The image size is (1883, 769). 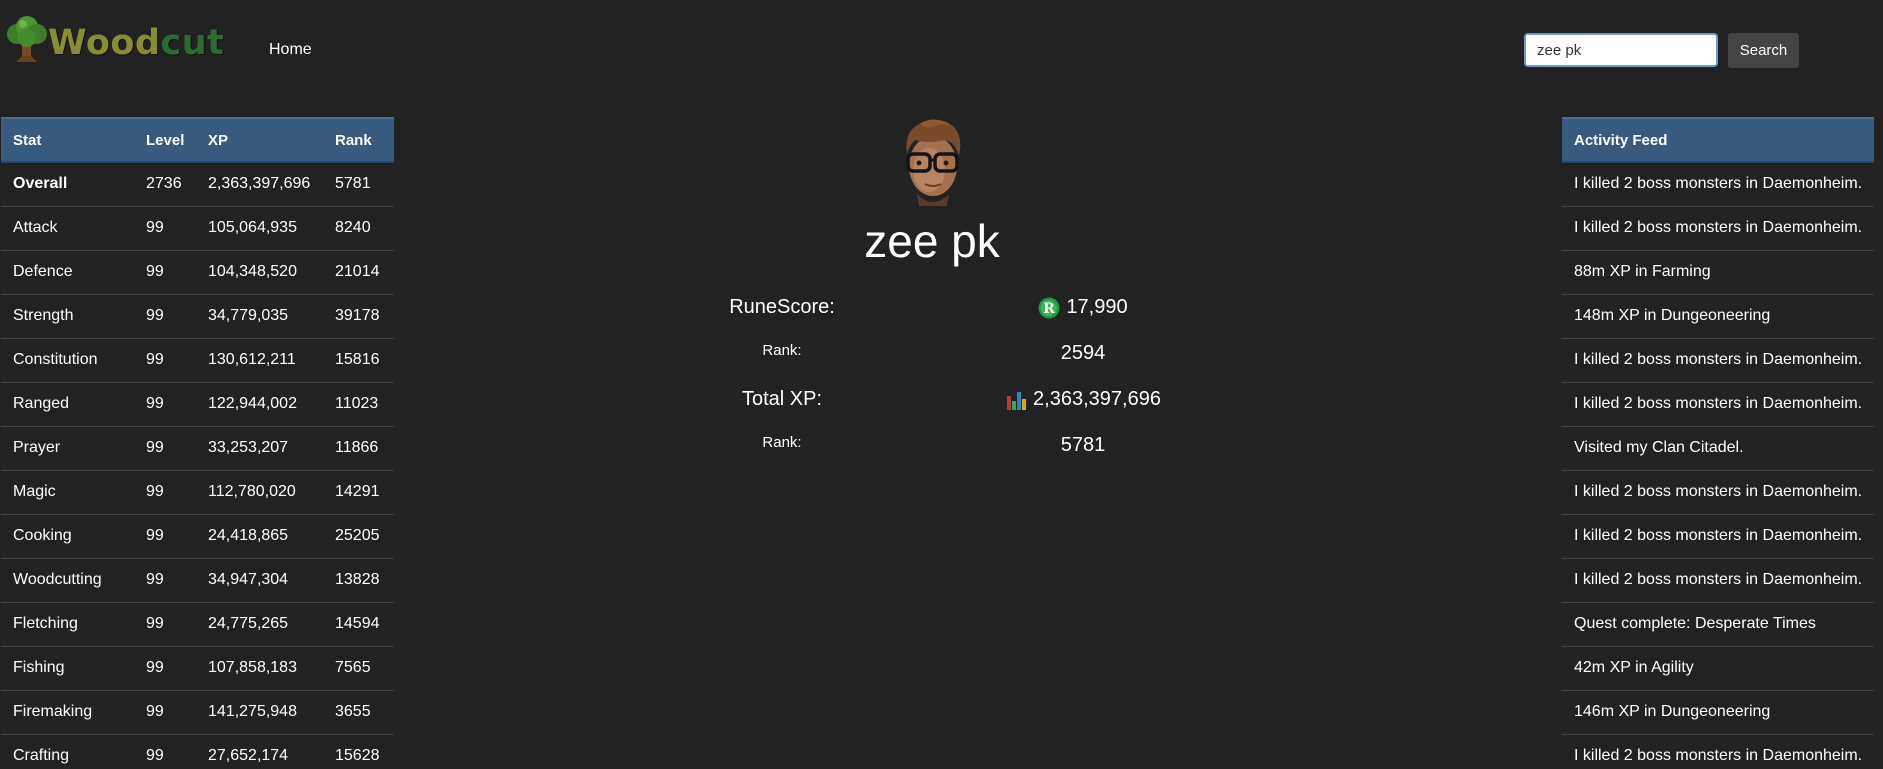 I want to click on stats-table-row: Prayer 99 33,253,207 11866, so click(x=197, y=448).